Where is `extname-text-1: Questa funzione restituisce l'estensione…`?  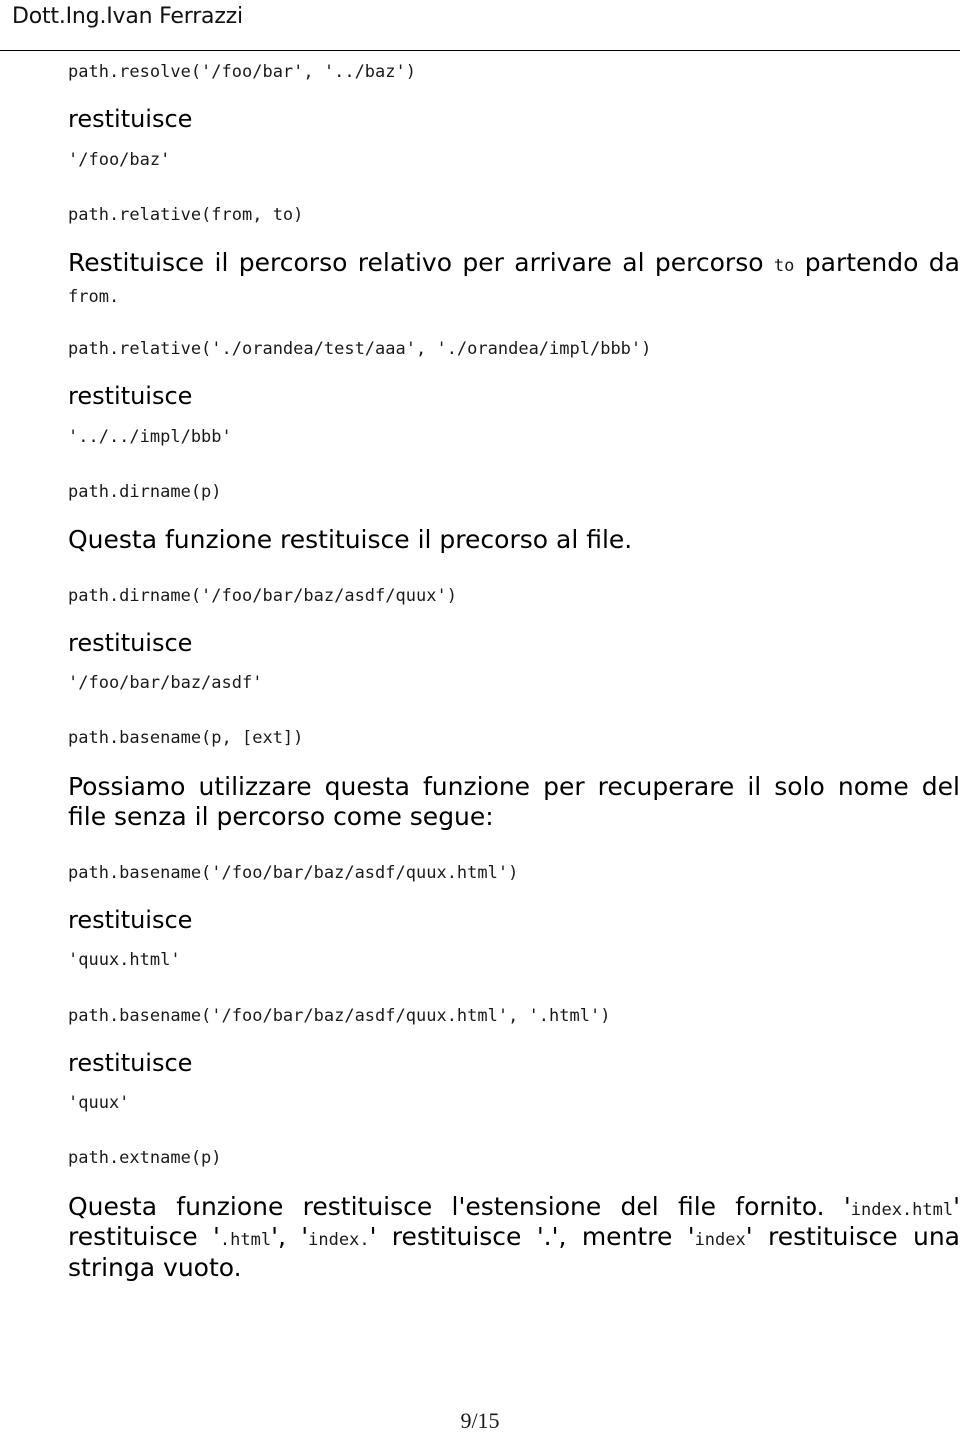 extname-text-1: Questa funzione restituisce l'estensione… is located at coordinates (456, 1206).